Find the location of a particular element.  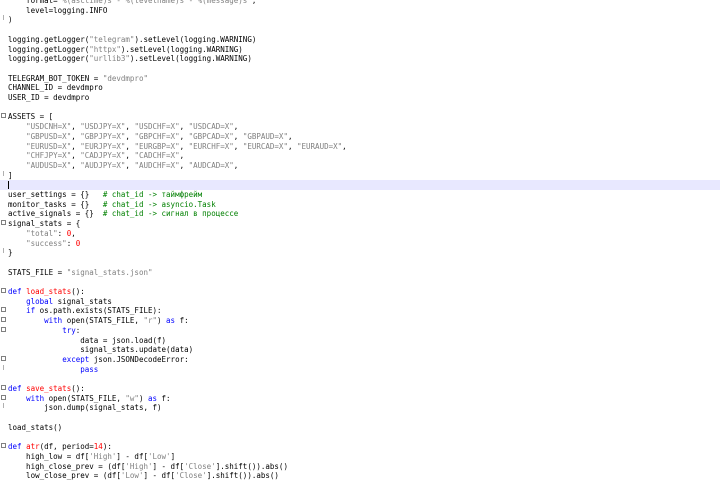

code-text: with open(STATS_FILE, "w") as f: is located at coordinates (89, 399).